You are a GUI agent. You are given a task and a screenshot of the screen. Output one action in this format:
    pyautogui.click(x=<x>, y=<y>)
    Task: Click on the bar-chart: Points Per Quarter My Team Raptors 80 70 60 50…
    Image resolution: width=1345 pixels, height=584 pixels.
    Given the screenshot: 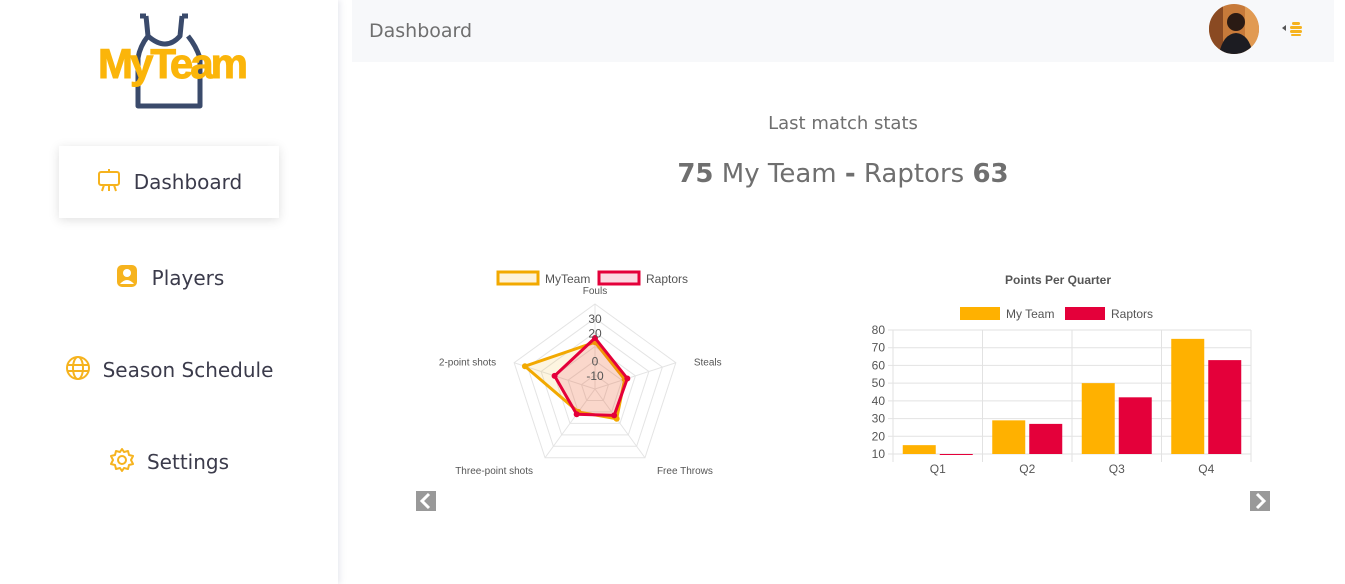 What is the action you would take?
    pyautogui.click(x=1062, y=374)
    